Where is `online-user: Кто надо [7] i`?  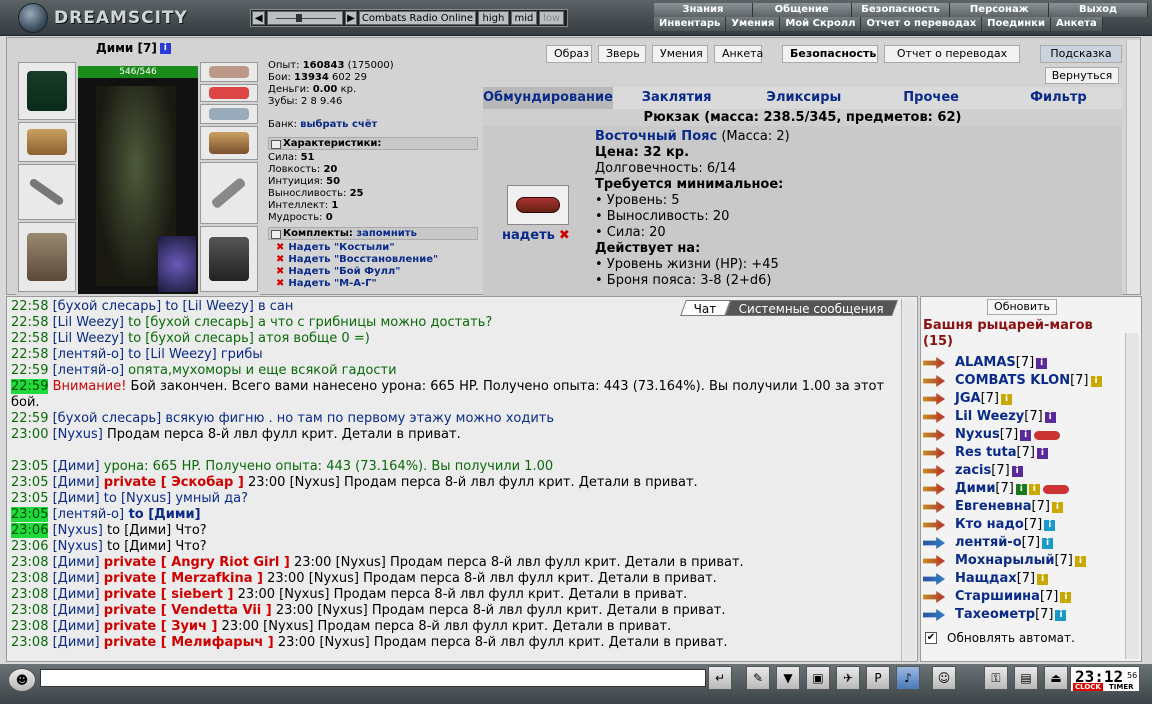 online-user: Кто надо [7] i is located at coordinates (1025, 525).